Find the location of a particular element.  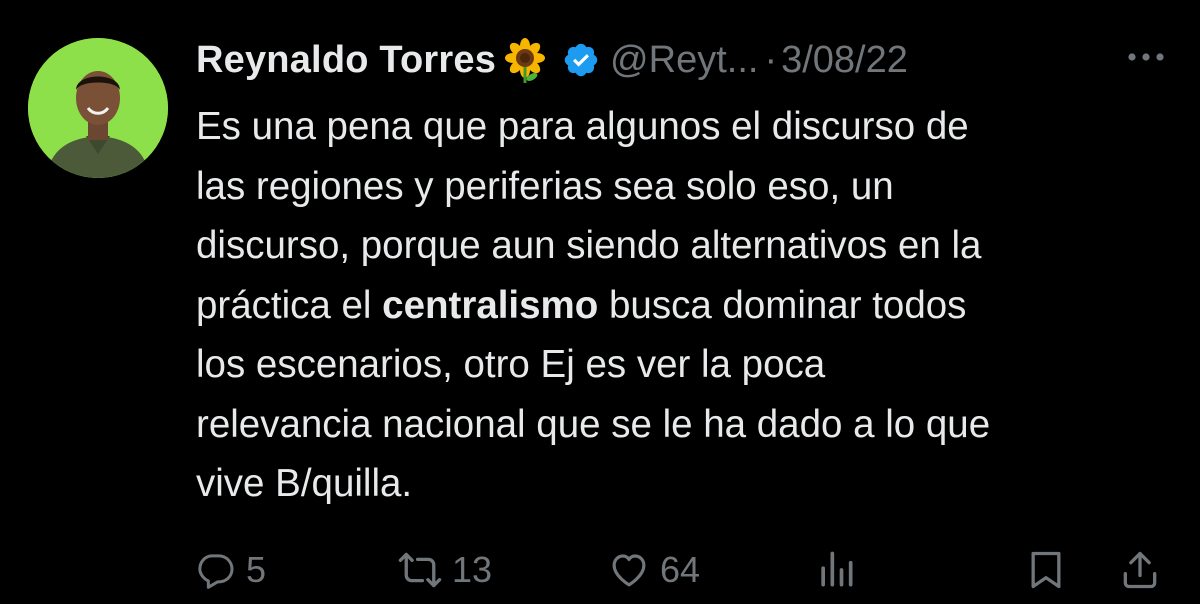

views-icon is located at coordinates (837, 569).